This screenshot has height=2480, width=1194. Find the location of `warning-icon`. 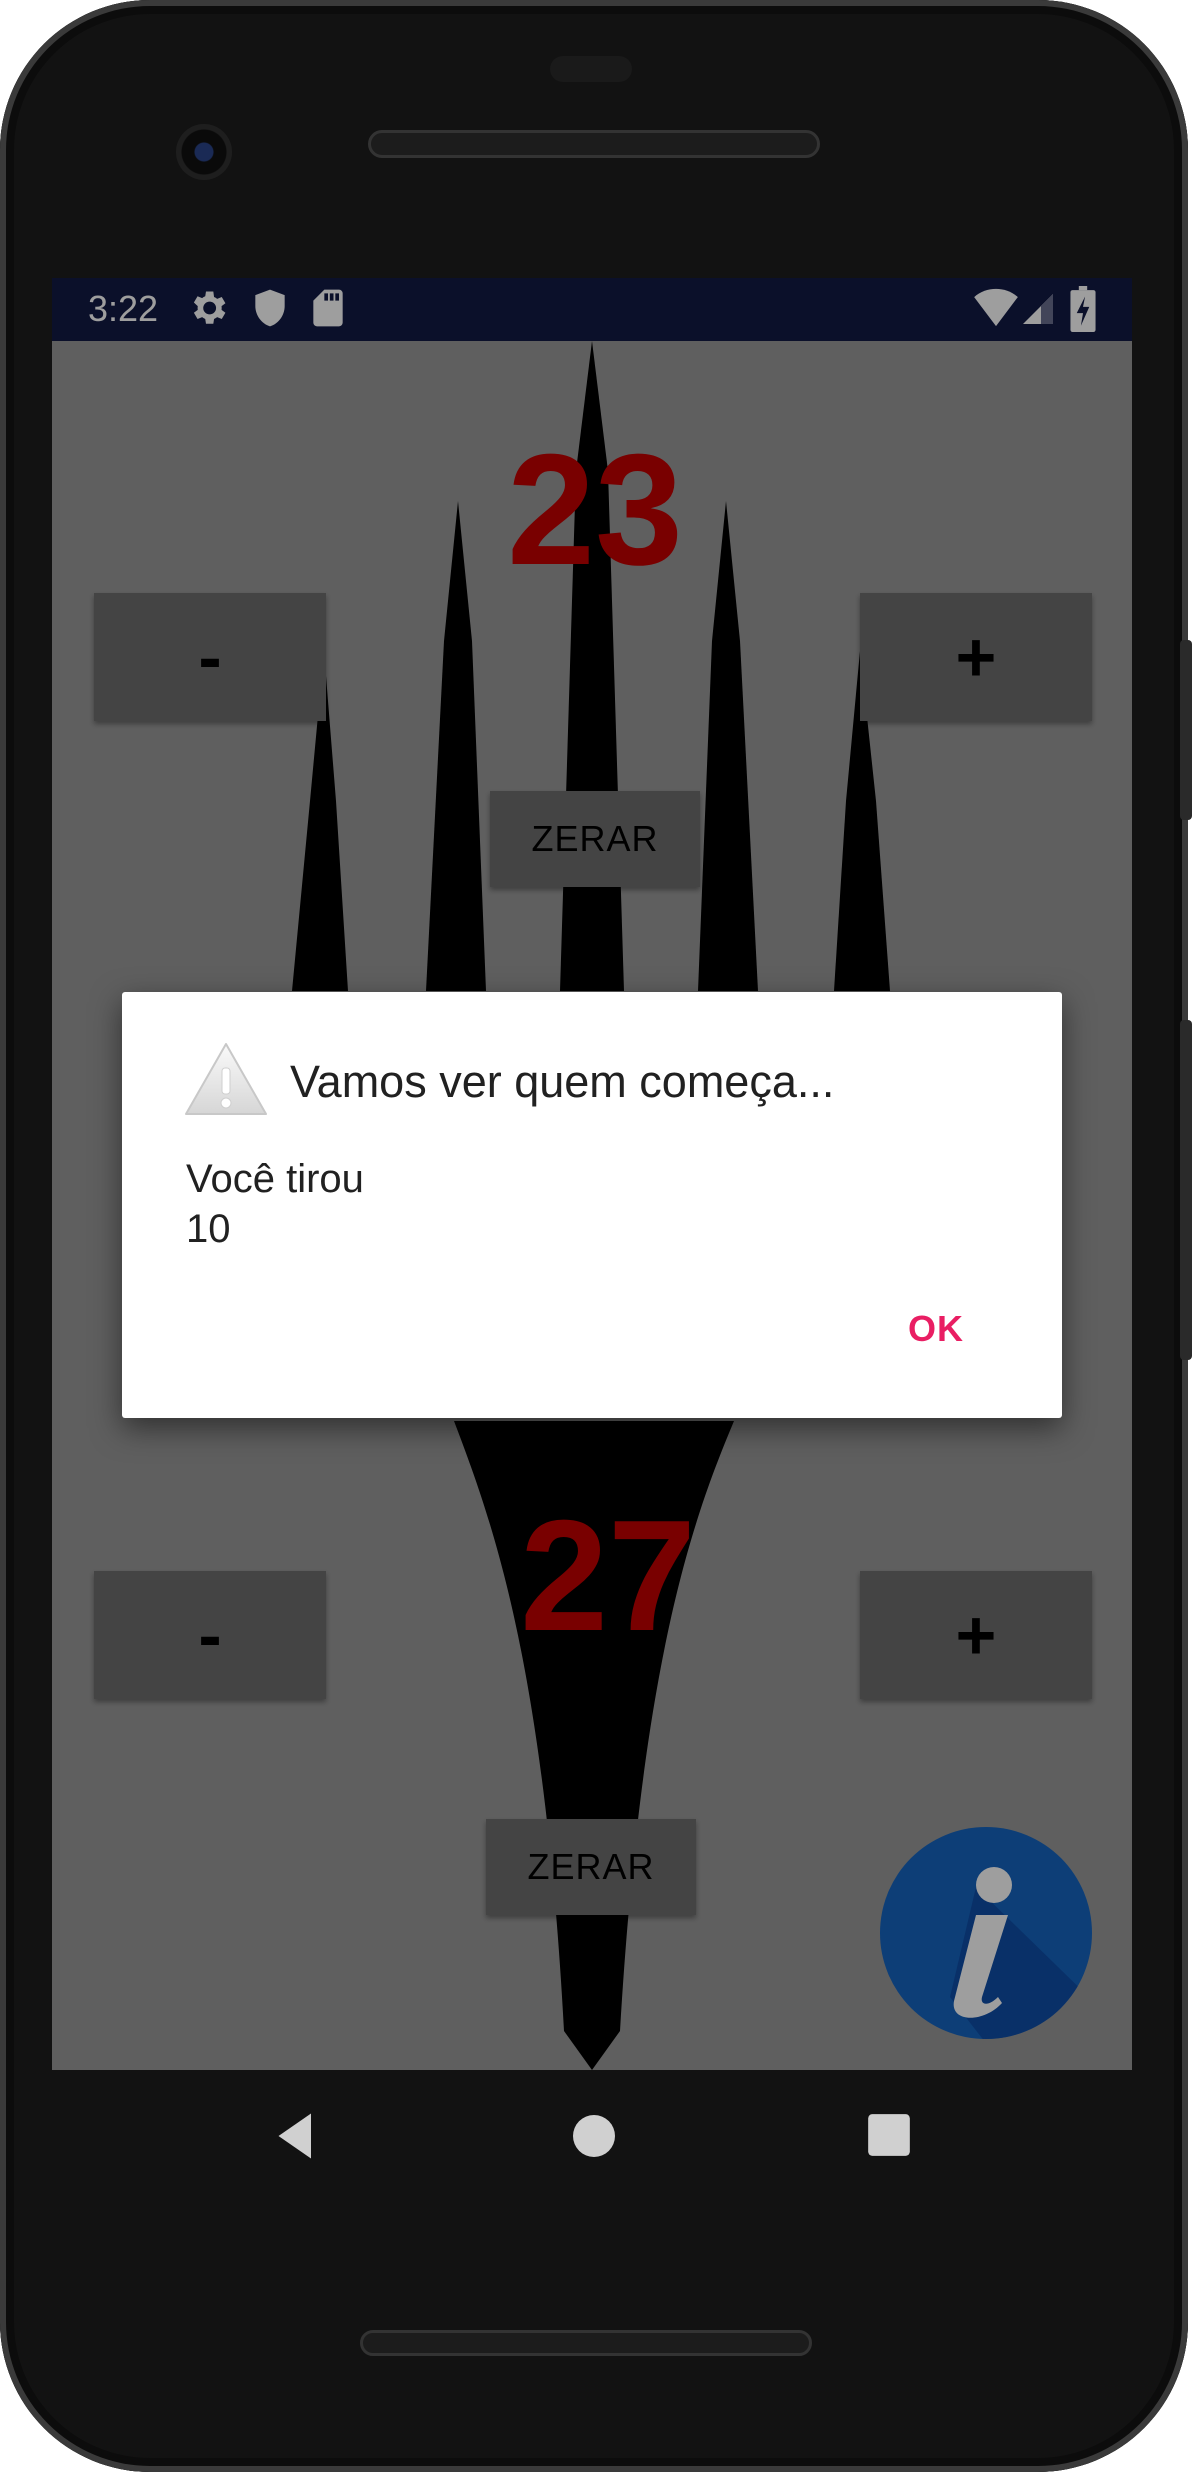

warning-icon is located at coordinates (226, 1079).